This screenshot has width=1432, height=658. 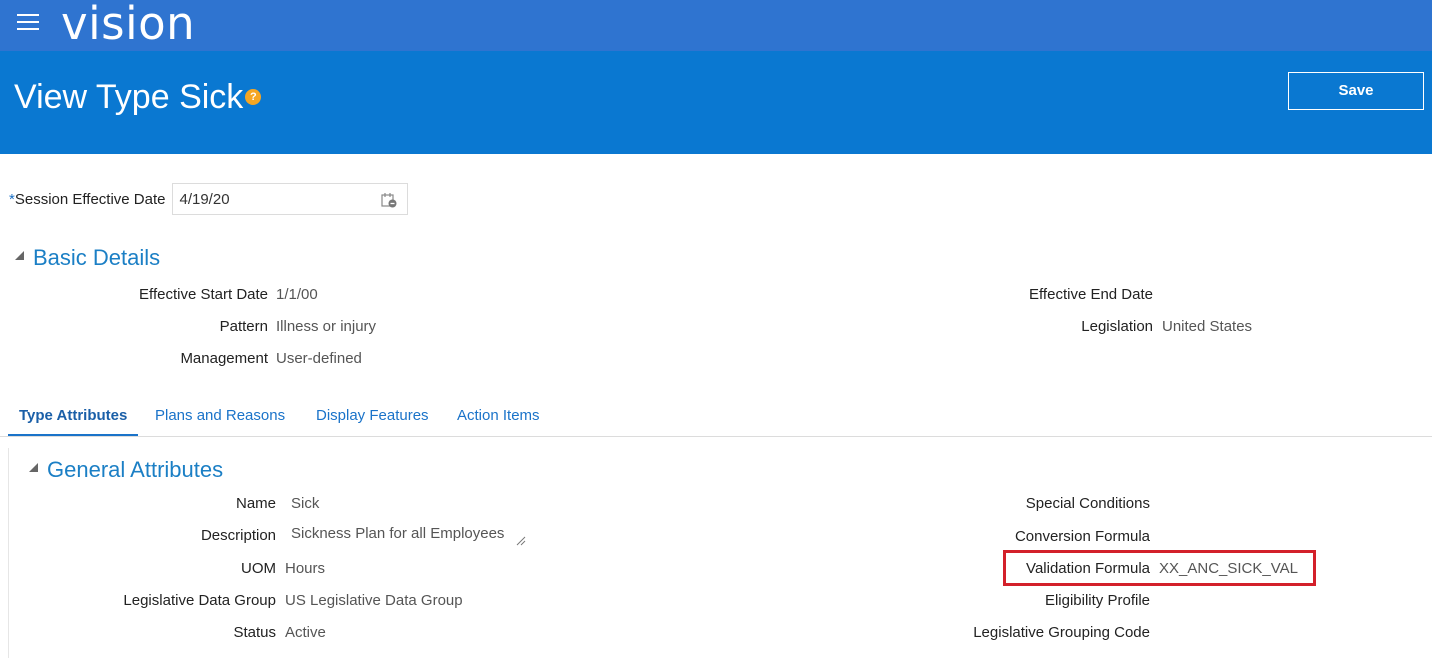 I want to click on field-management: Management User-defined, so click(x=716, y=359).